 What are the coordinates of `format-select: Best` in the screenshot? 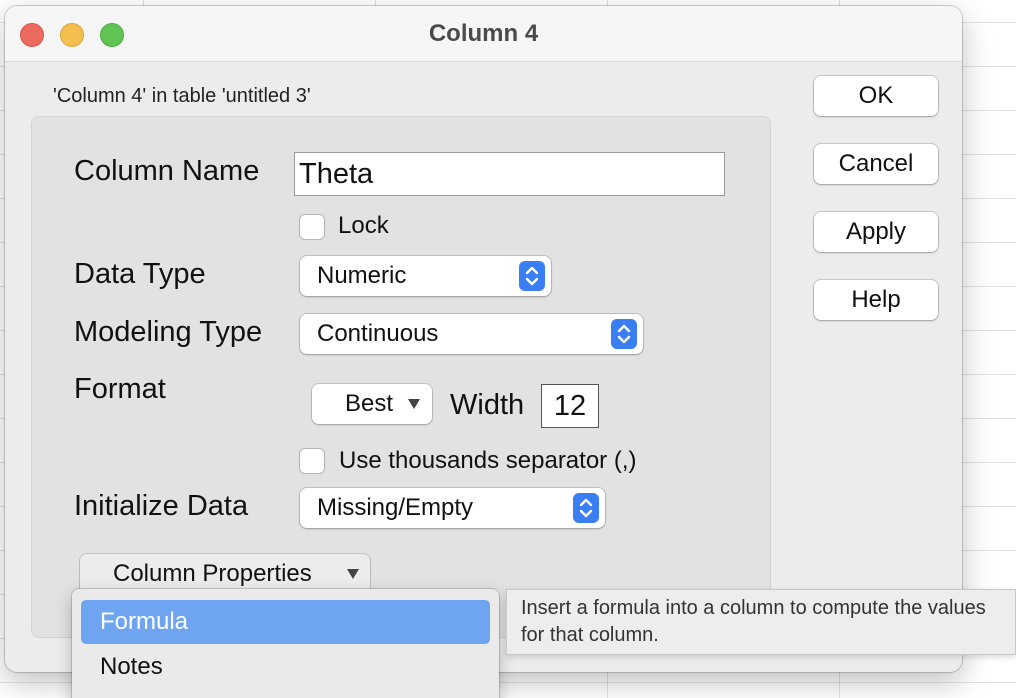 It's located at (372, 404).